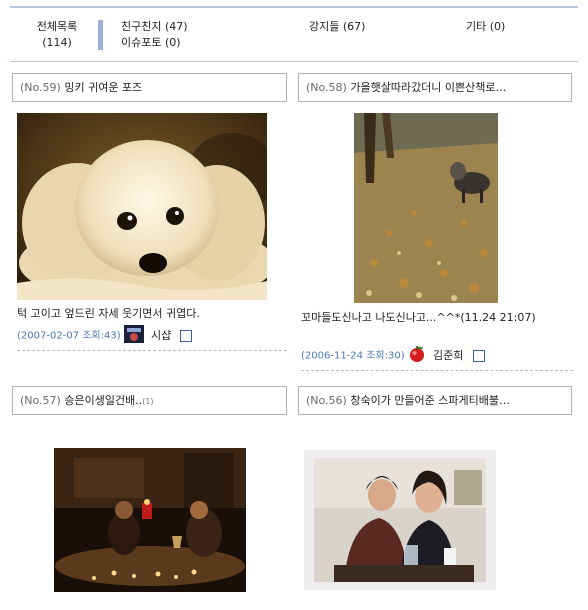 The image size is (588, 610). What do you see at coordinates (150, 520) in the screenshot?
I see `candlelight-dinner-photo` at bounding box center [150, 520].